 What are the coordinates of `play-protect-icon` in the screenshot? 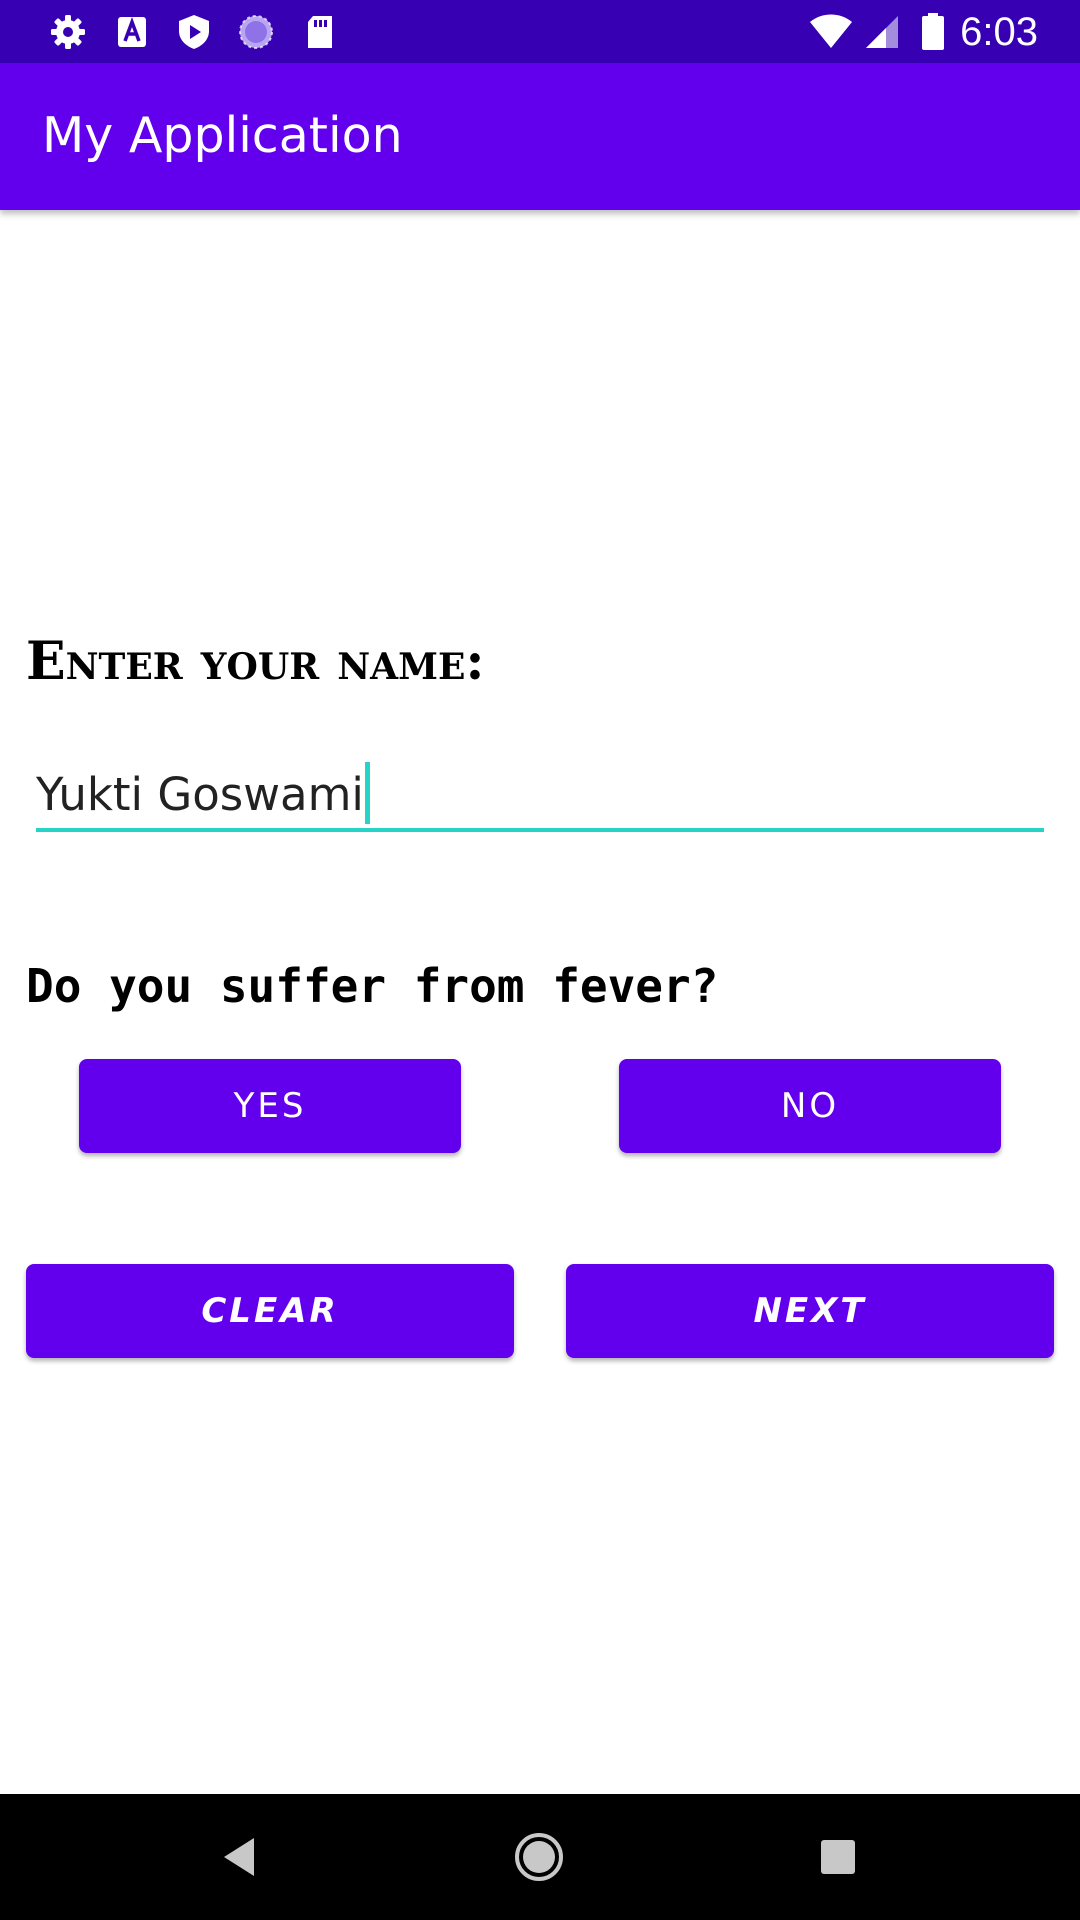 It's located at (194, 32).